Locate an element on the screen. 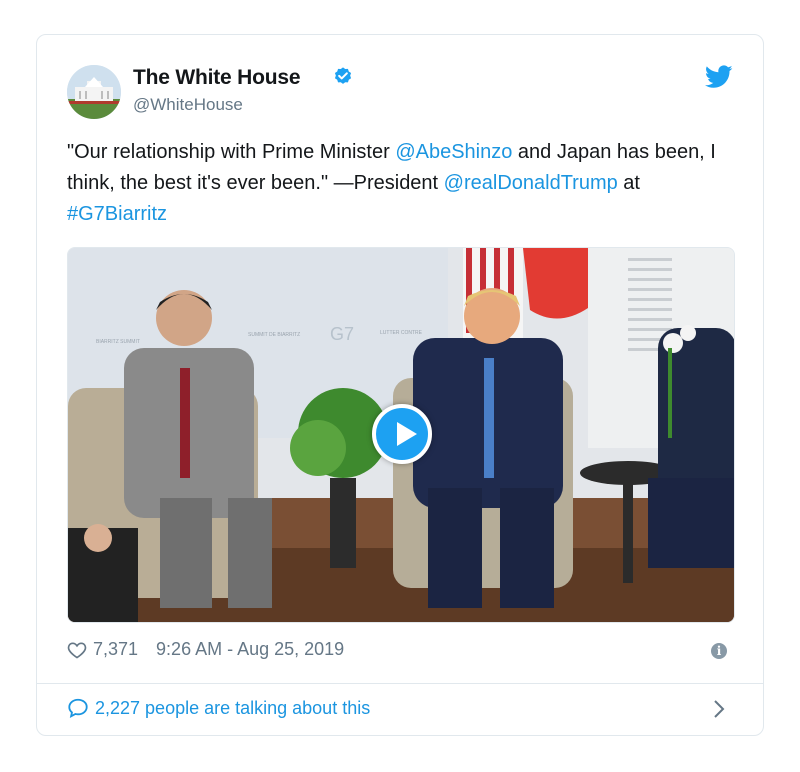  divider is located at coordinates (400, 683).